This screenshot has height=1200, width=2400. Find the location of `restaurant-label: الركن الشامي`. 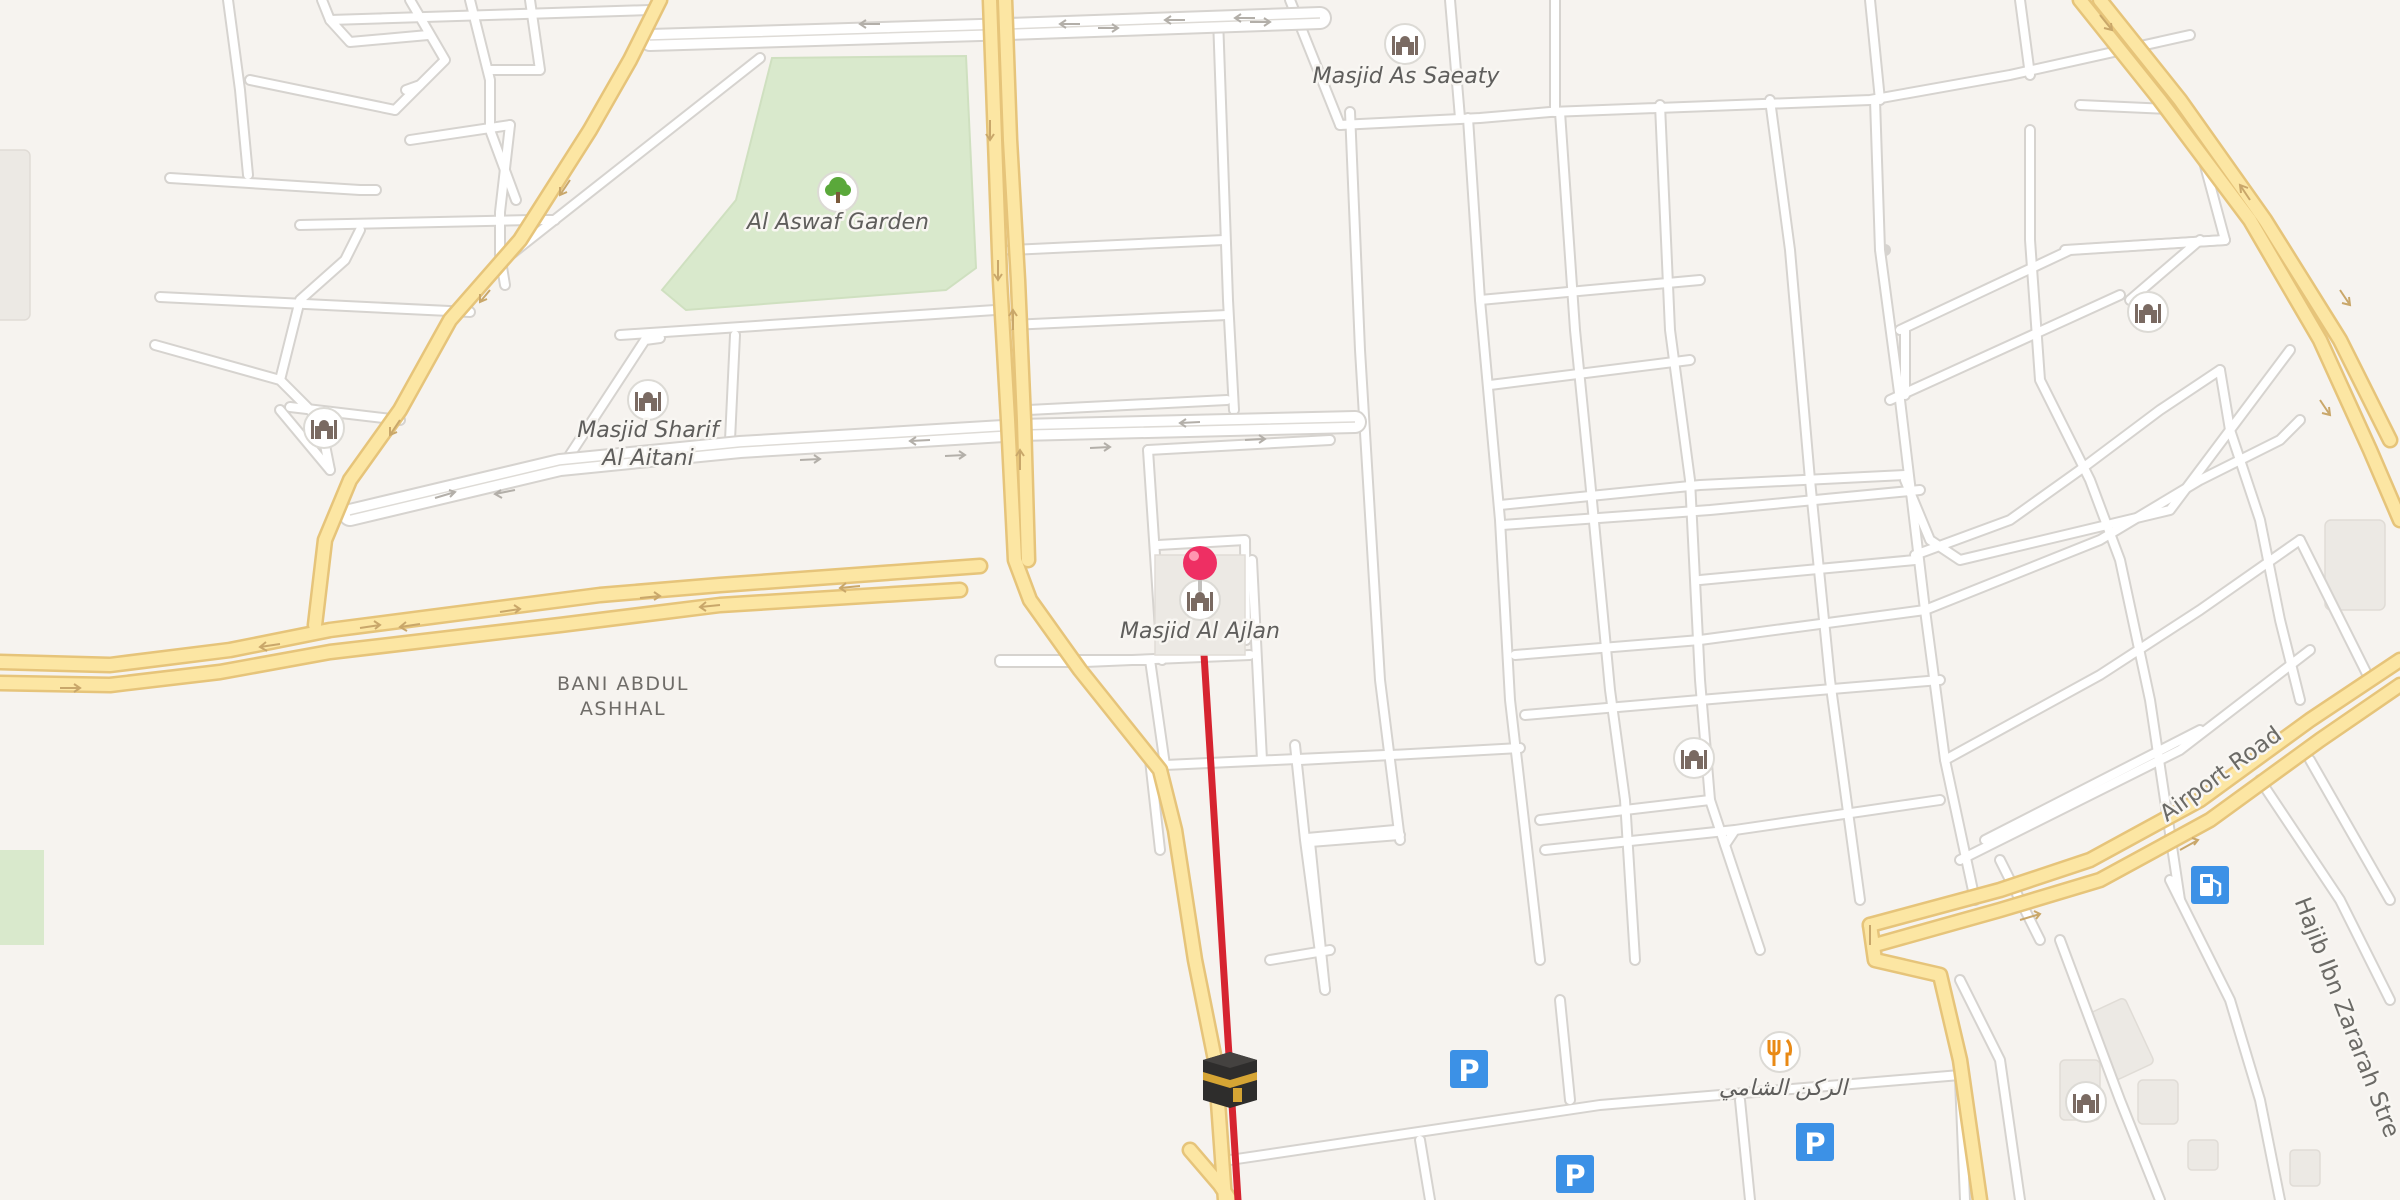

restaurant-label: الركن الشامي is located at coordinates (1784, 1088).